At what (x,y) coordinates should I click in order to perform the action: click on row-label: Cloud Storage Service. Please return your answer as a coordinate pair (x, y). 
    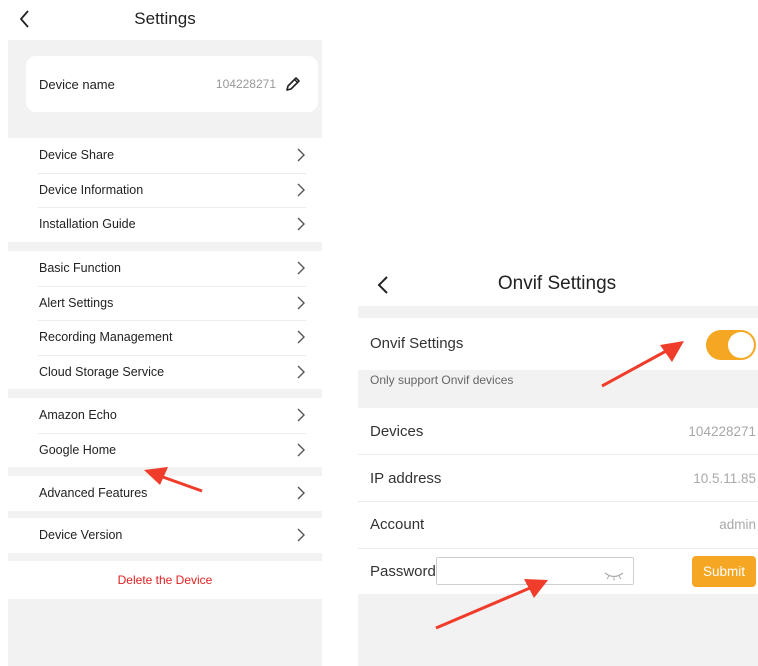
    Looking at the image, I should click on (102, 371).